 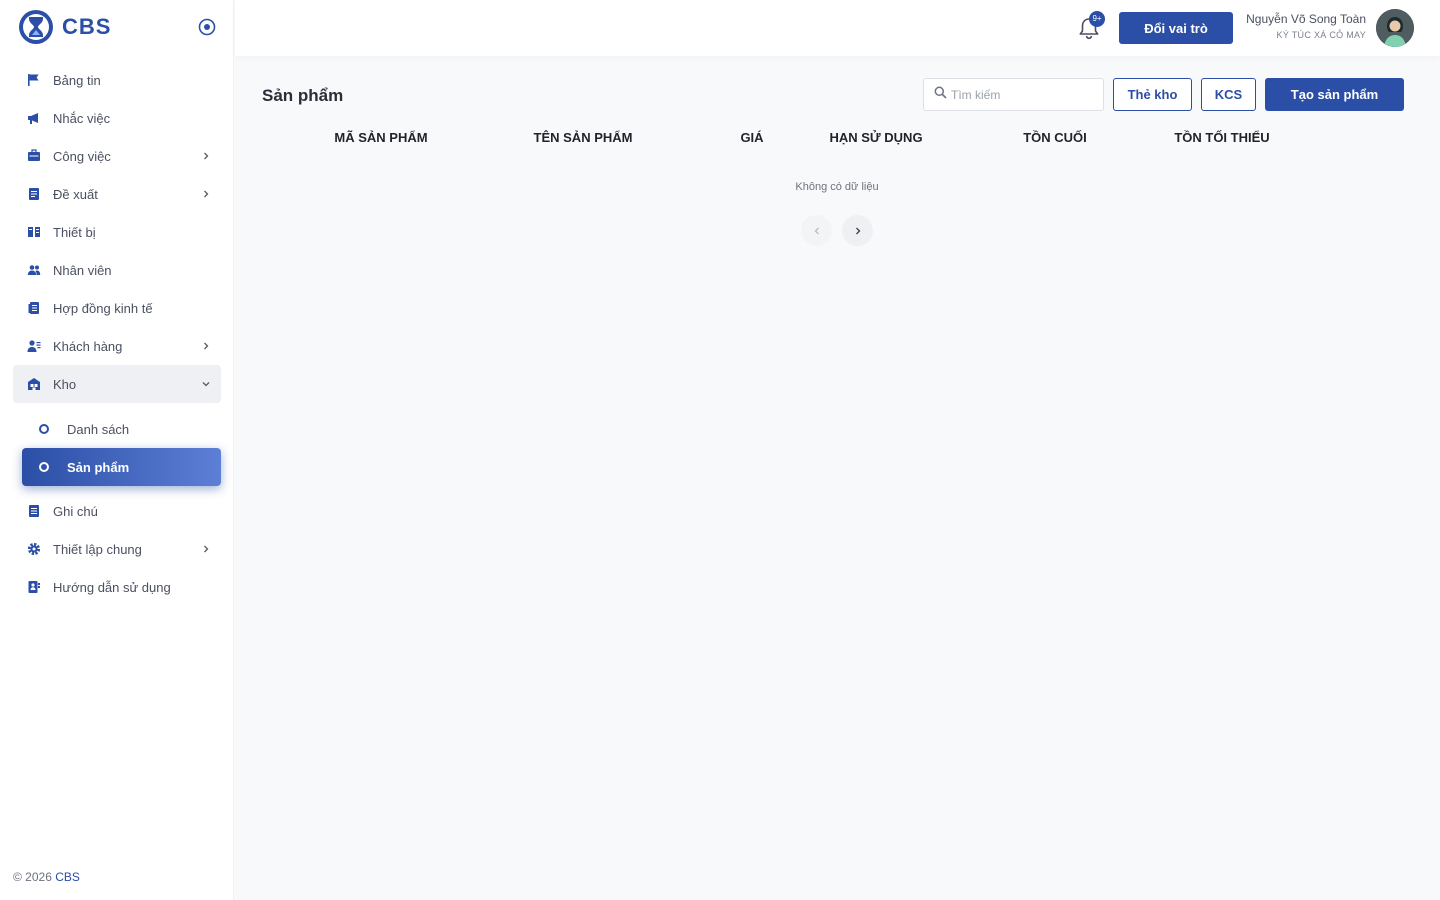 What do you see at coordinates (940, 95) in the screenshot?
I see `search-icon` at bounding box center [940, 95].